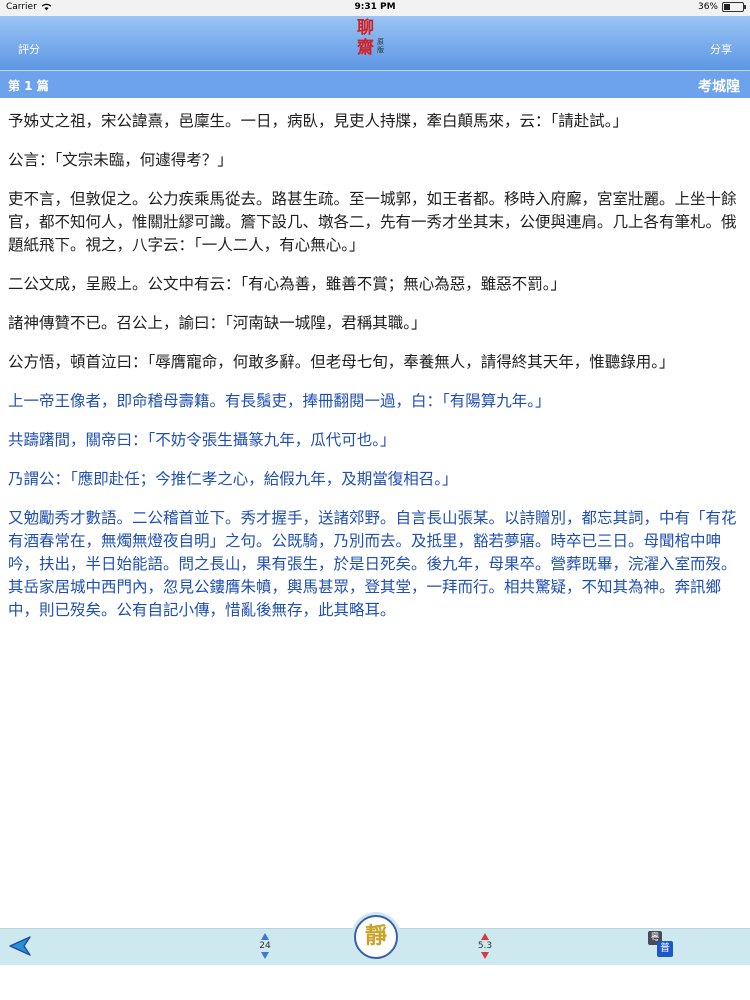 The image size is (750, 1000). I want to click on status-bar: Carrier 9:31 PM 36%, so click(375, 8).